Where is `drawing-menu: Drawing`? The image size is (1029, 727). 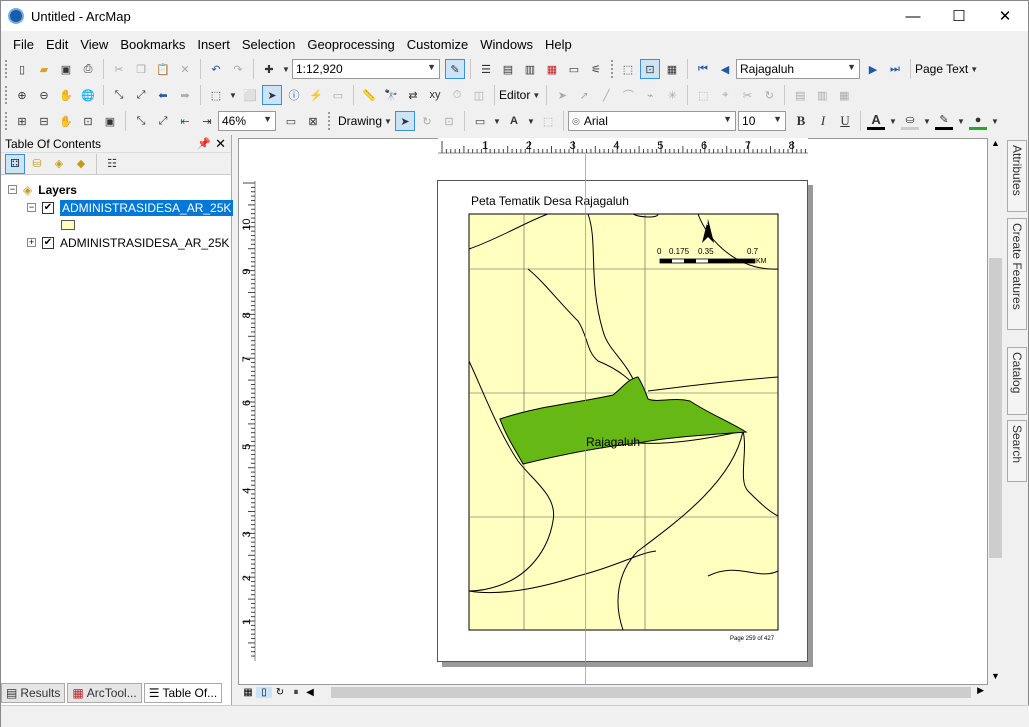
drawing-menu: Drawing is located at coordinates (360, 121).